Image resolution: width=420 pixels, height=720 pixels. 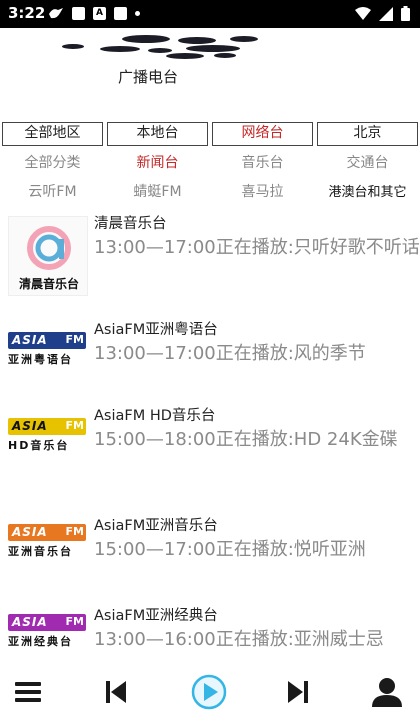 I want to click on next-icon, so click(x=298, y=692).